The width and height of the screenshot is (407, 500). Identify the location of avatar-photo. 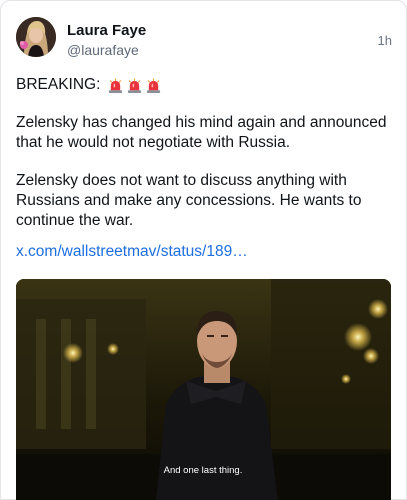
(36, 37).